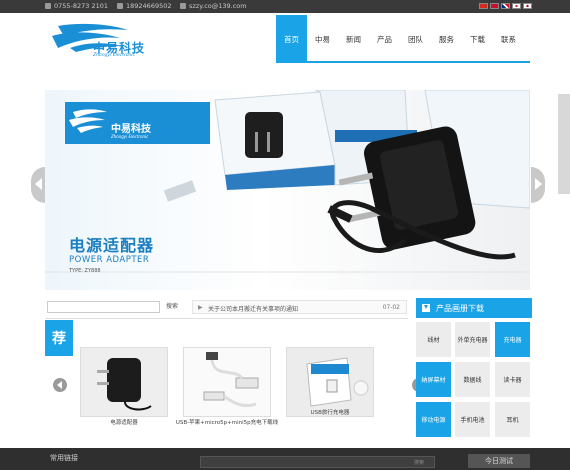 The image size is (570, 470). I want to click on main-nav: 首页 中易 新闻 产品 团队 服务 下载 联系, so click(400, 39).